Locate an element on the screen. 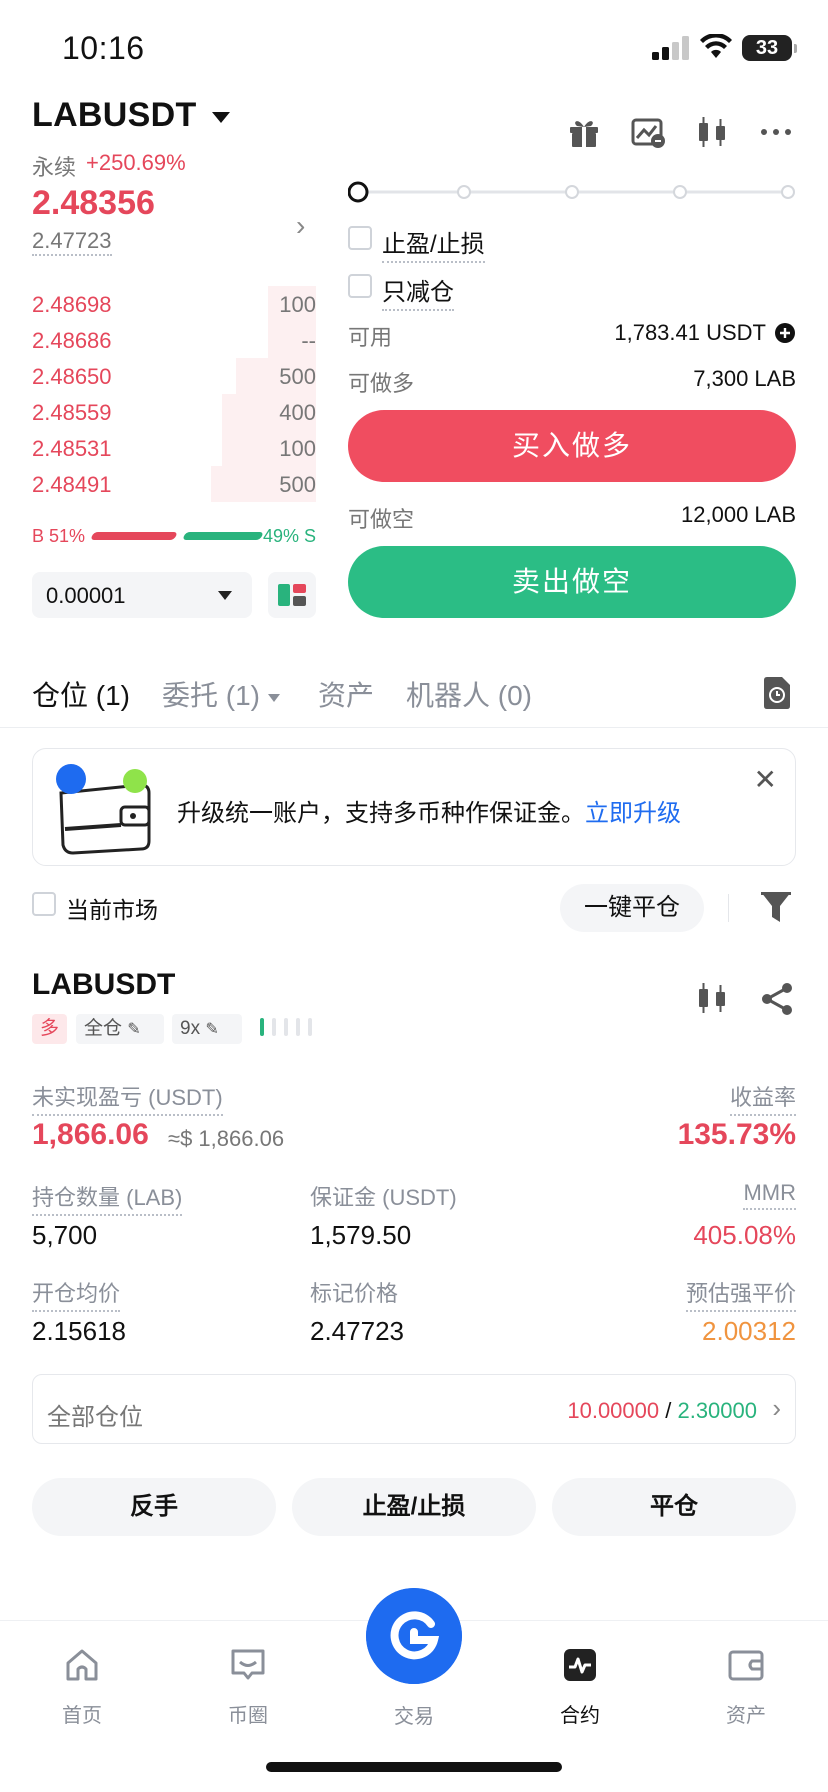  orderbook-ask-row: 2.48686 -- is located at coordinates (174, 340).